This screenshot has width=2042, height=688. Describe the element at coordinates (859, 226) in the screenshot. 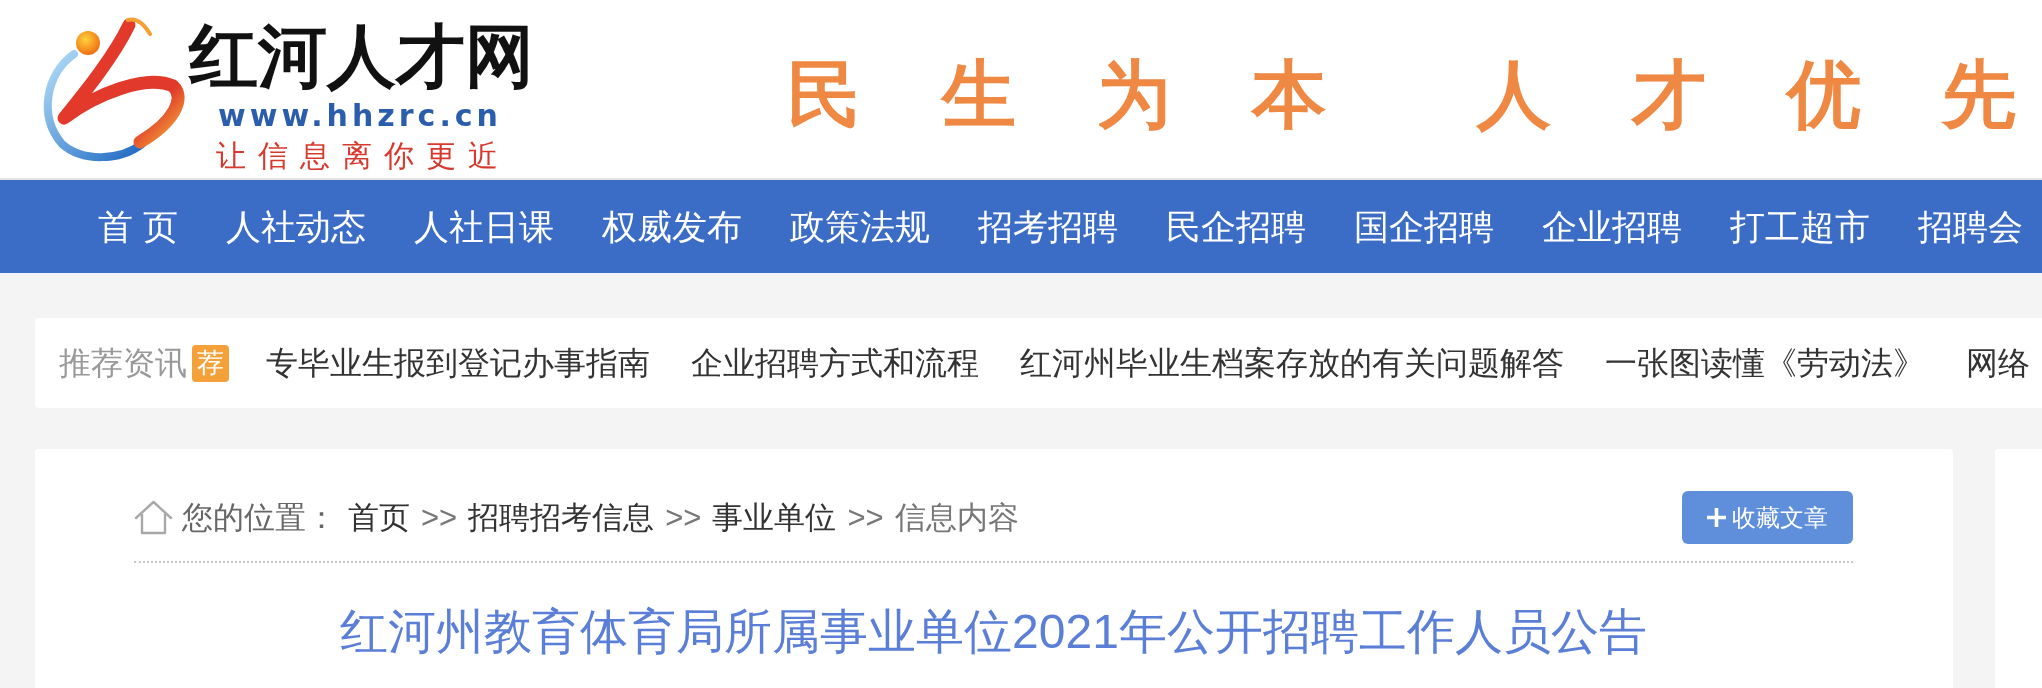

I see `nav-link: 政策法规` at that location.